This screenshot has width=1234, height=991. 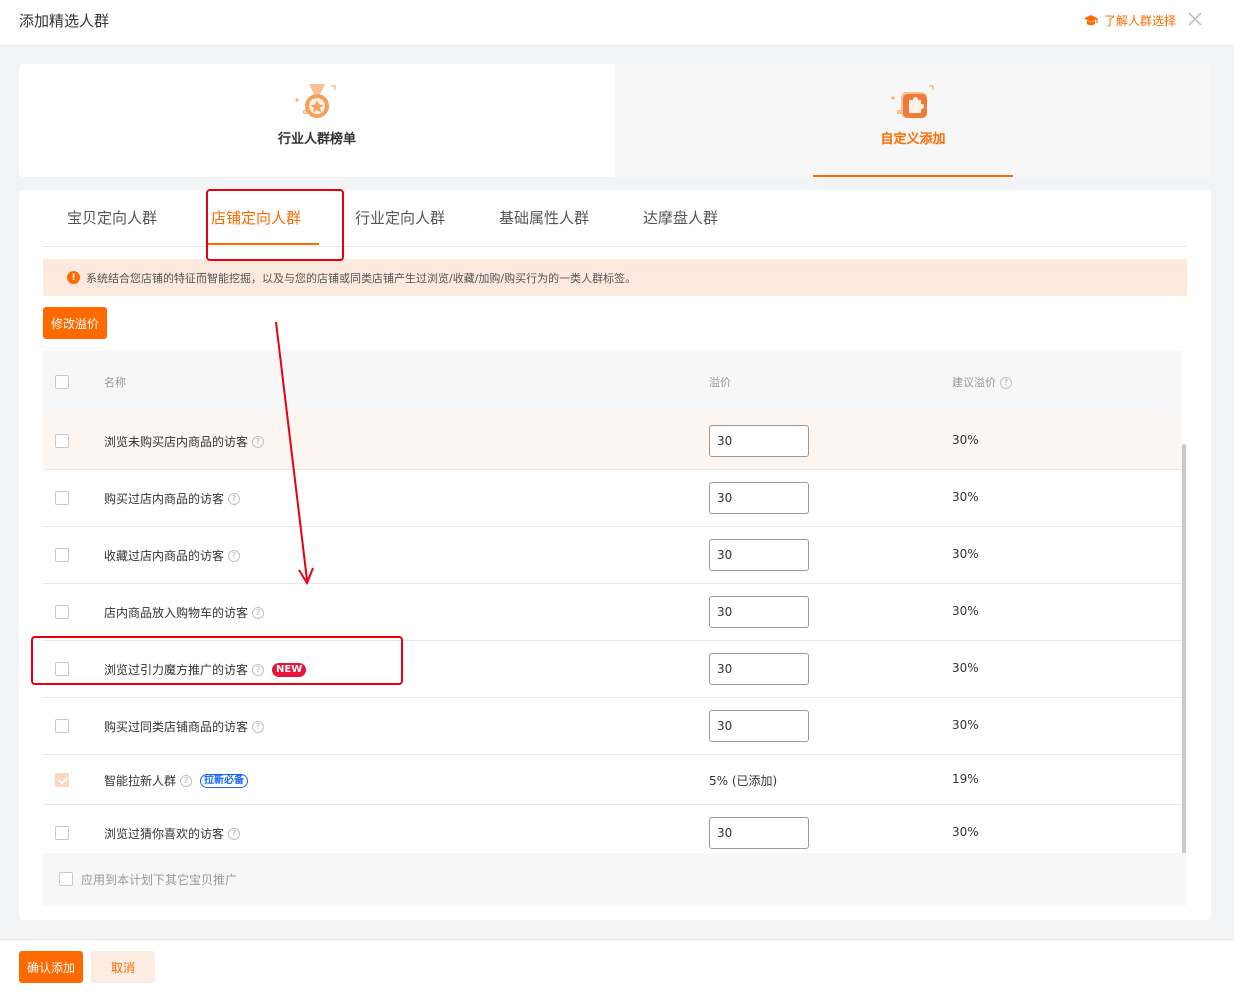 What do you see at coordinates (176, 613) in the screenshot?
I see `crowd-name-text: 店内商品放入购物车的访客` at bounding box center [176, 613].